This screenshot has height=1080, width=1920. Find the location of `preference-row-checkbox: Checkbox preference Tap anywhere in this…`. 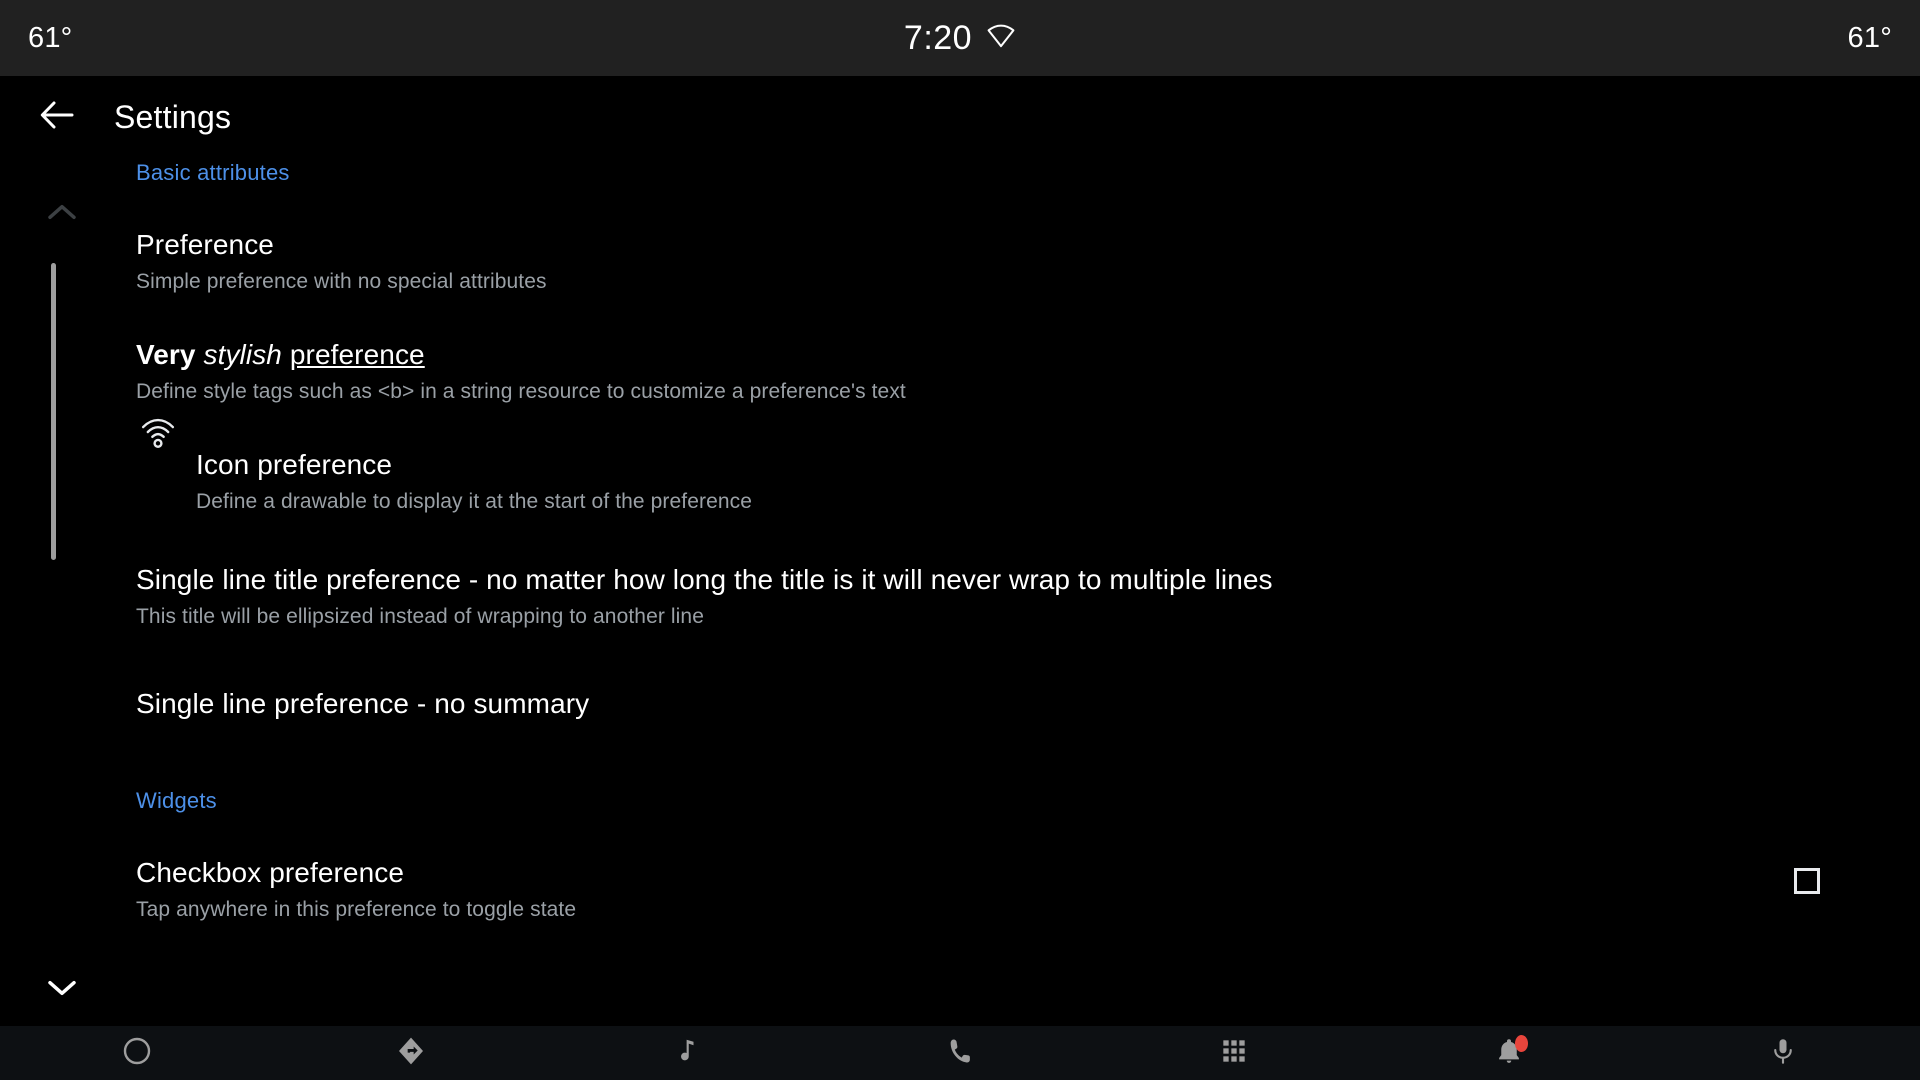

preference-row-checkbox: Checkbox preference Tap anywhere in this… is located at coordinates (960, 868).